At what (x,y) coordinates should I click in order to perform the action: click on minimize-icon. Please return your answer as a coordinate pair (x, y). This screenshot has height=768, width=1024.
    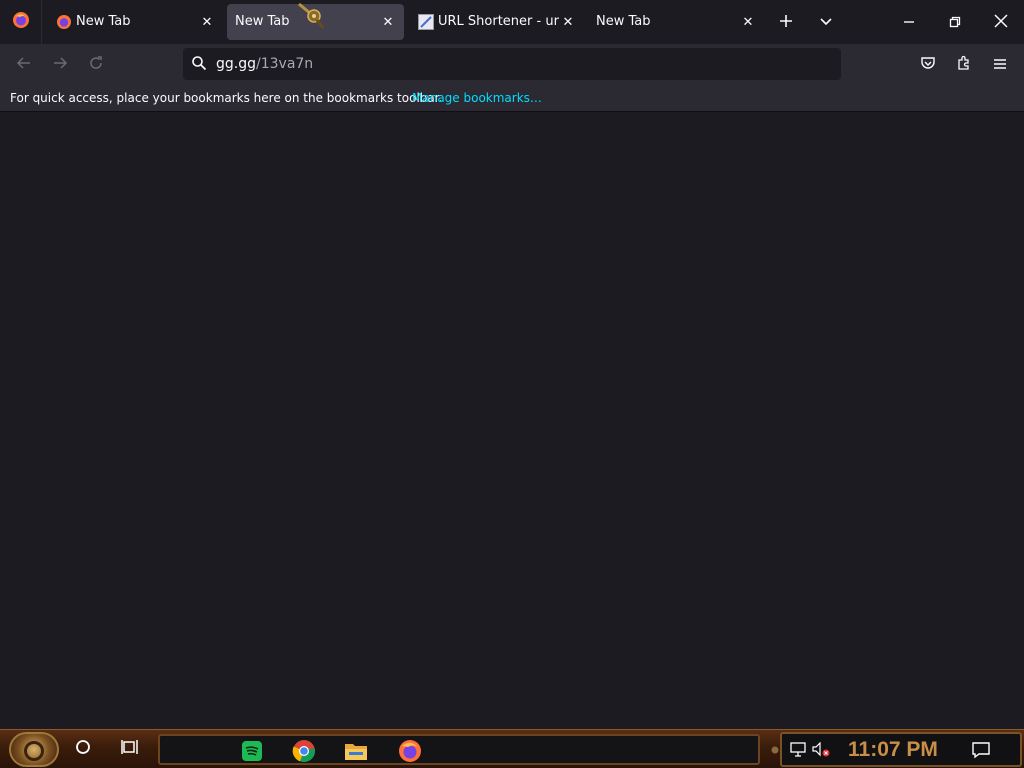
    Looking at the image, I should click on (909, 22).